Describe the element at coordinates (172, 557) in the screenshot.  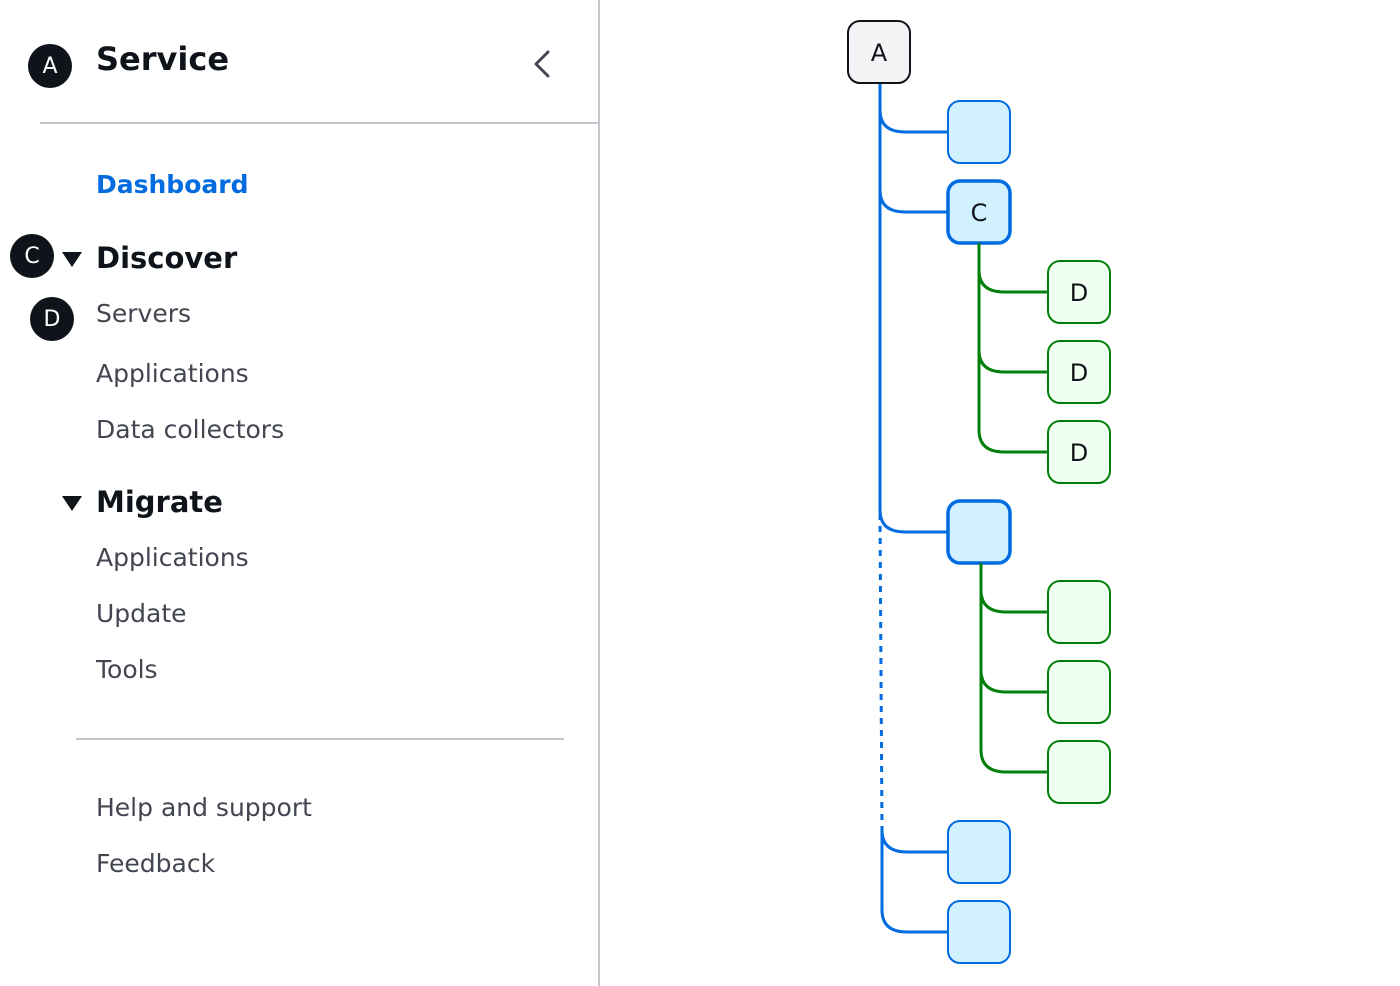
I see `nav-migrate-applications: Applications` at that location.